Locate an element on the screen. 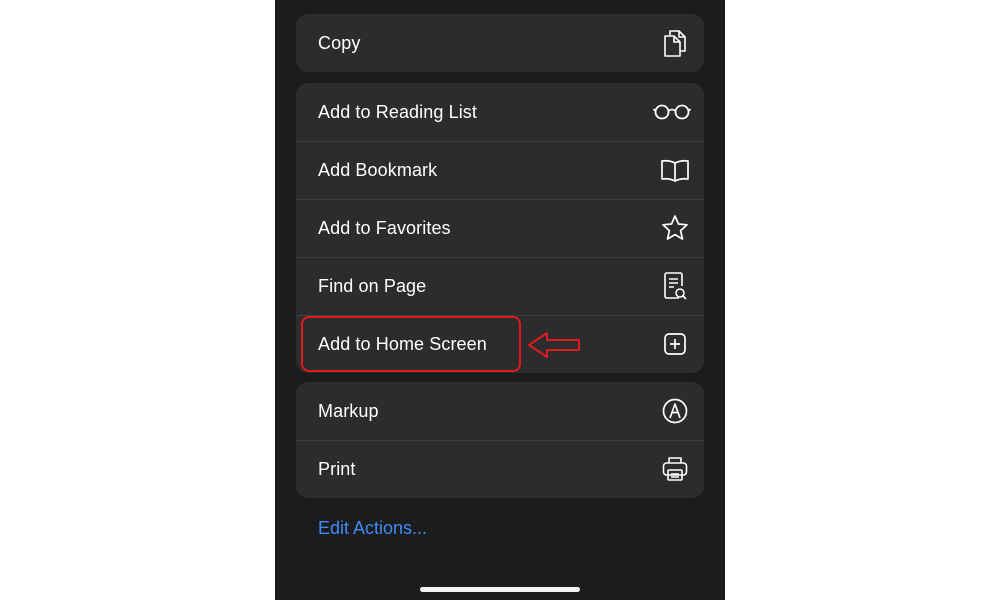 The image size is (1000, 600). add-to-favorites-action: Add to Favorites is located at coordinates (500, 228).